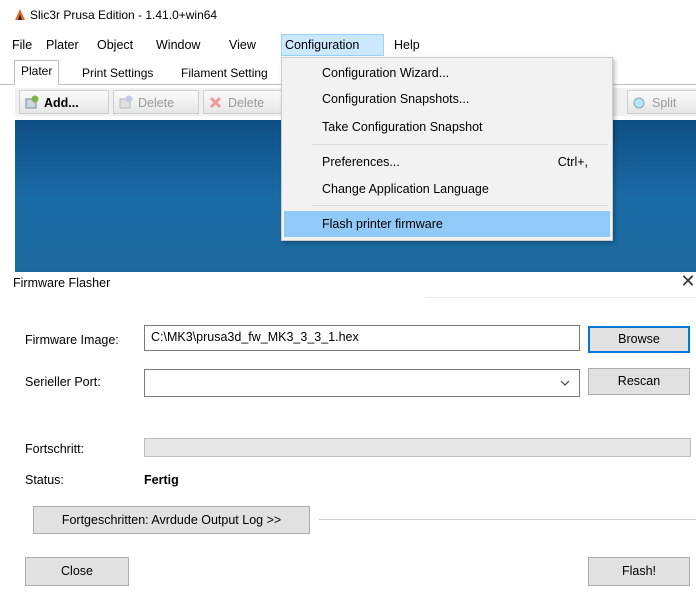 This screenshot has height=595, width=696. Describe the element at coordinates (22, 45) in the screenshot. I see `menu-file: File` at that location.